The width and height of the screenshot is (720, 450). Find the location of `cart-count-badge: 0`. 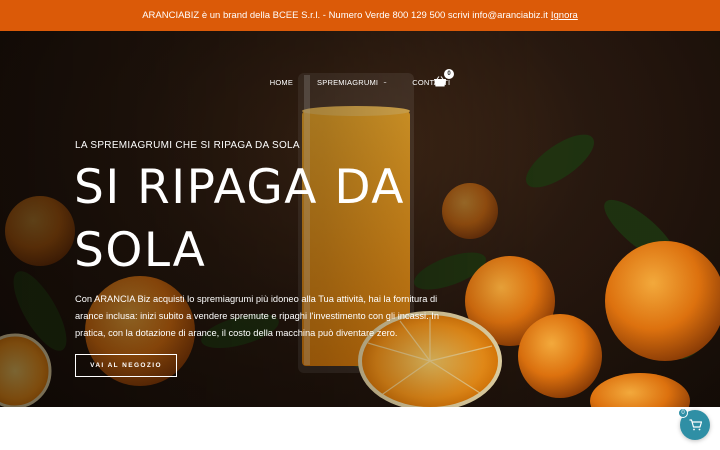

cart-count-badge: 0 is located at coordinates (449, 74).